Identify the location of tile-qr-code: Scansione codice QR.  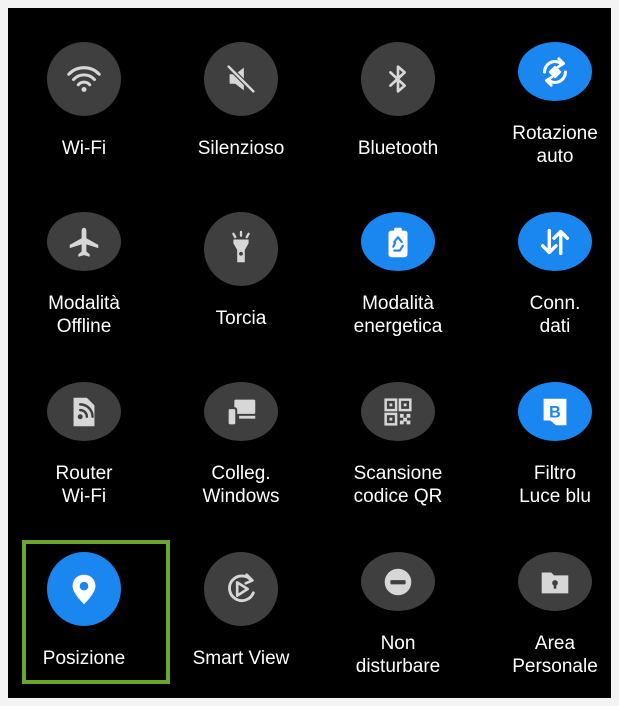
(398, 428).